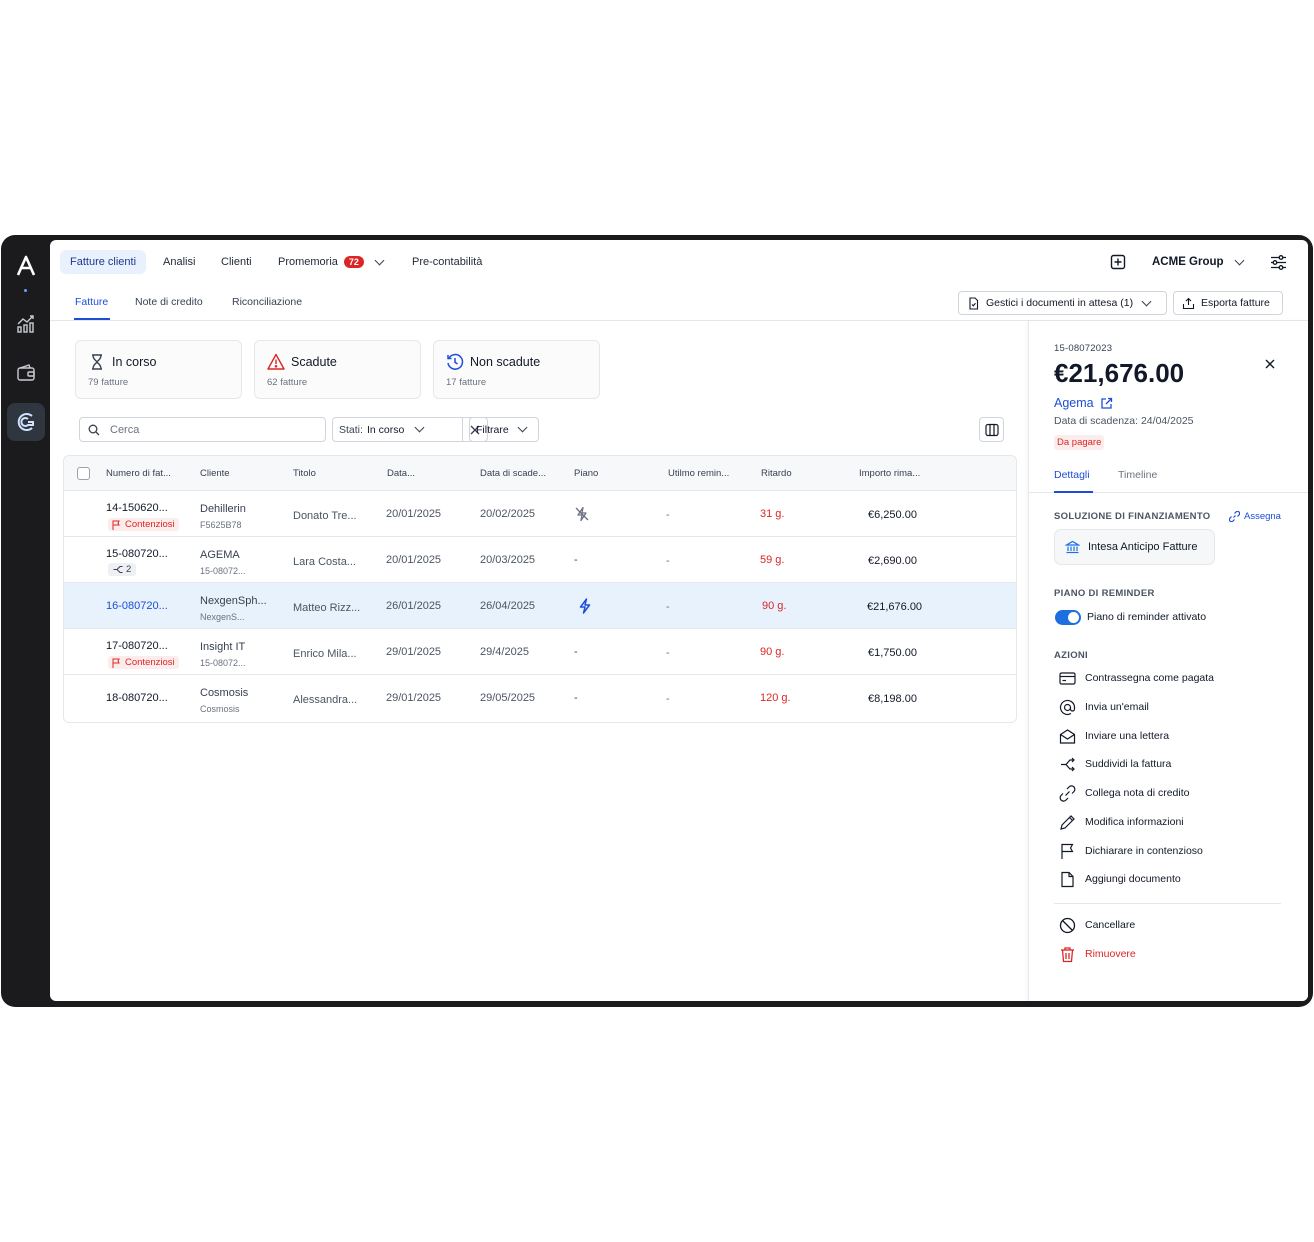 Image resolution: width=1314 pixels, height=1242 pixels. Describe the element at coordinates (1124, 793) in the screenshot. I see `link-credit-note-action: Collega nota di credito` at that location.